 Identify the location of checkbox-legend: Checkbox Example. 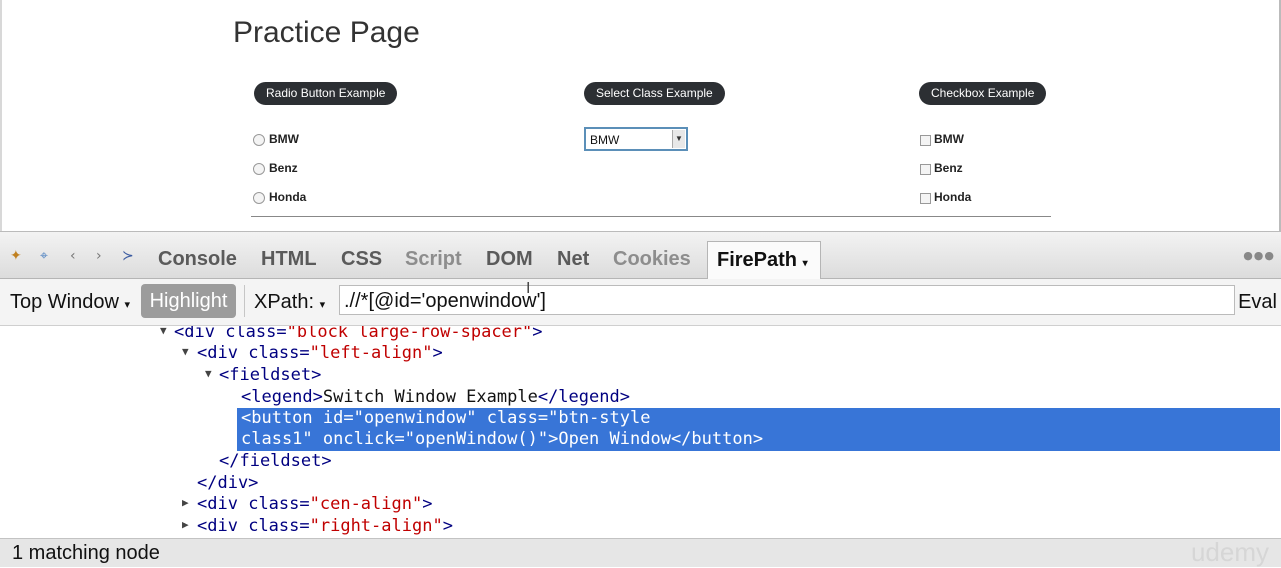
(983, 93).